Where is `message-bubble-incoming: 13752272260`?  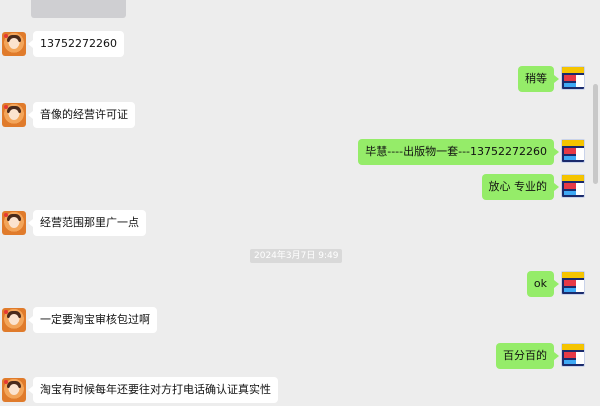
message-bubble-incoming: 13752272260 is located at coordinates (76, 44).